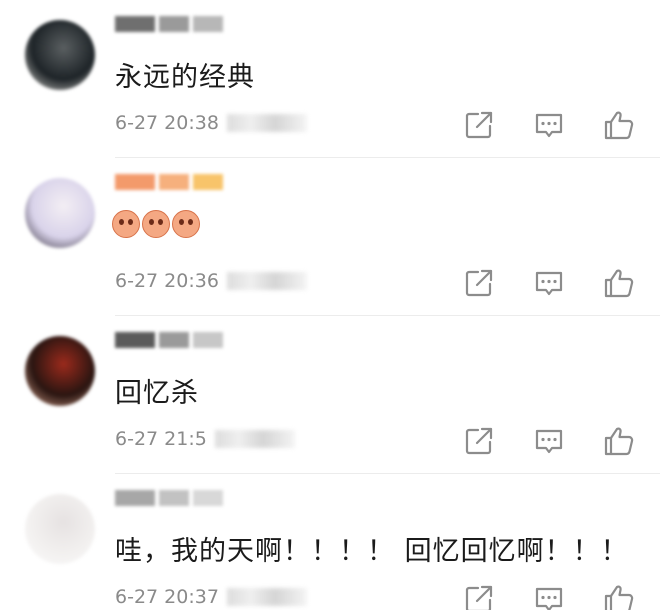 The height and width of the screenshot is (610, 660). I want to click on comment-text: 永远的经典, so click(185, 77).